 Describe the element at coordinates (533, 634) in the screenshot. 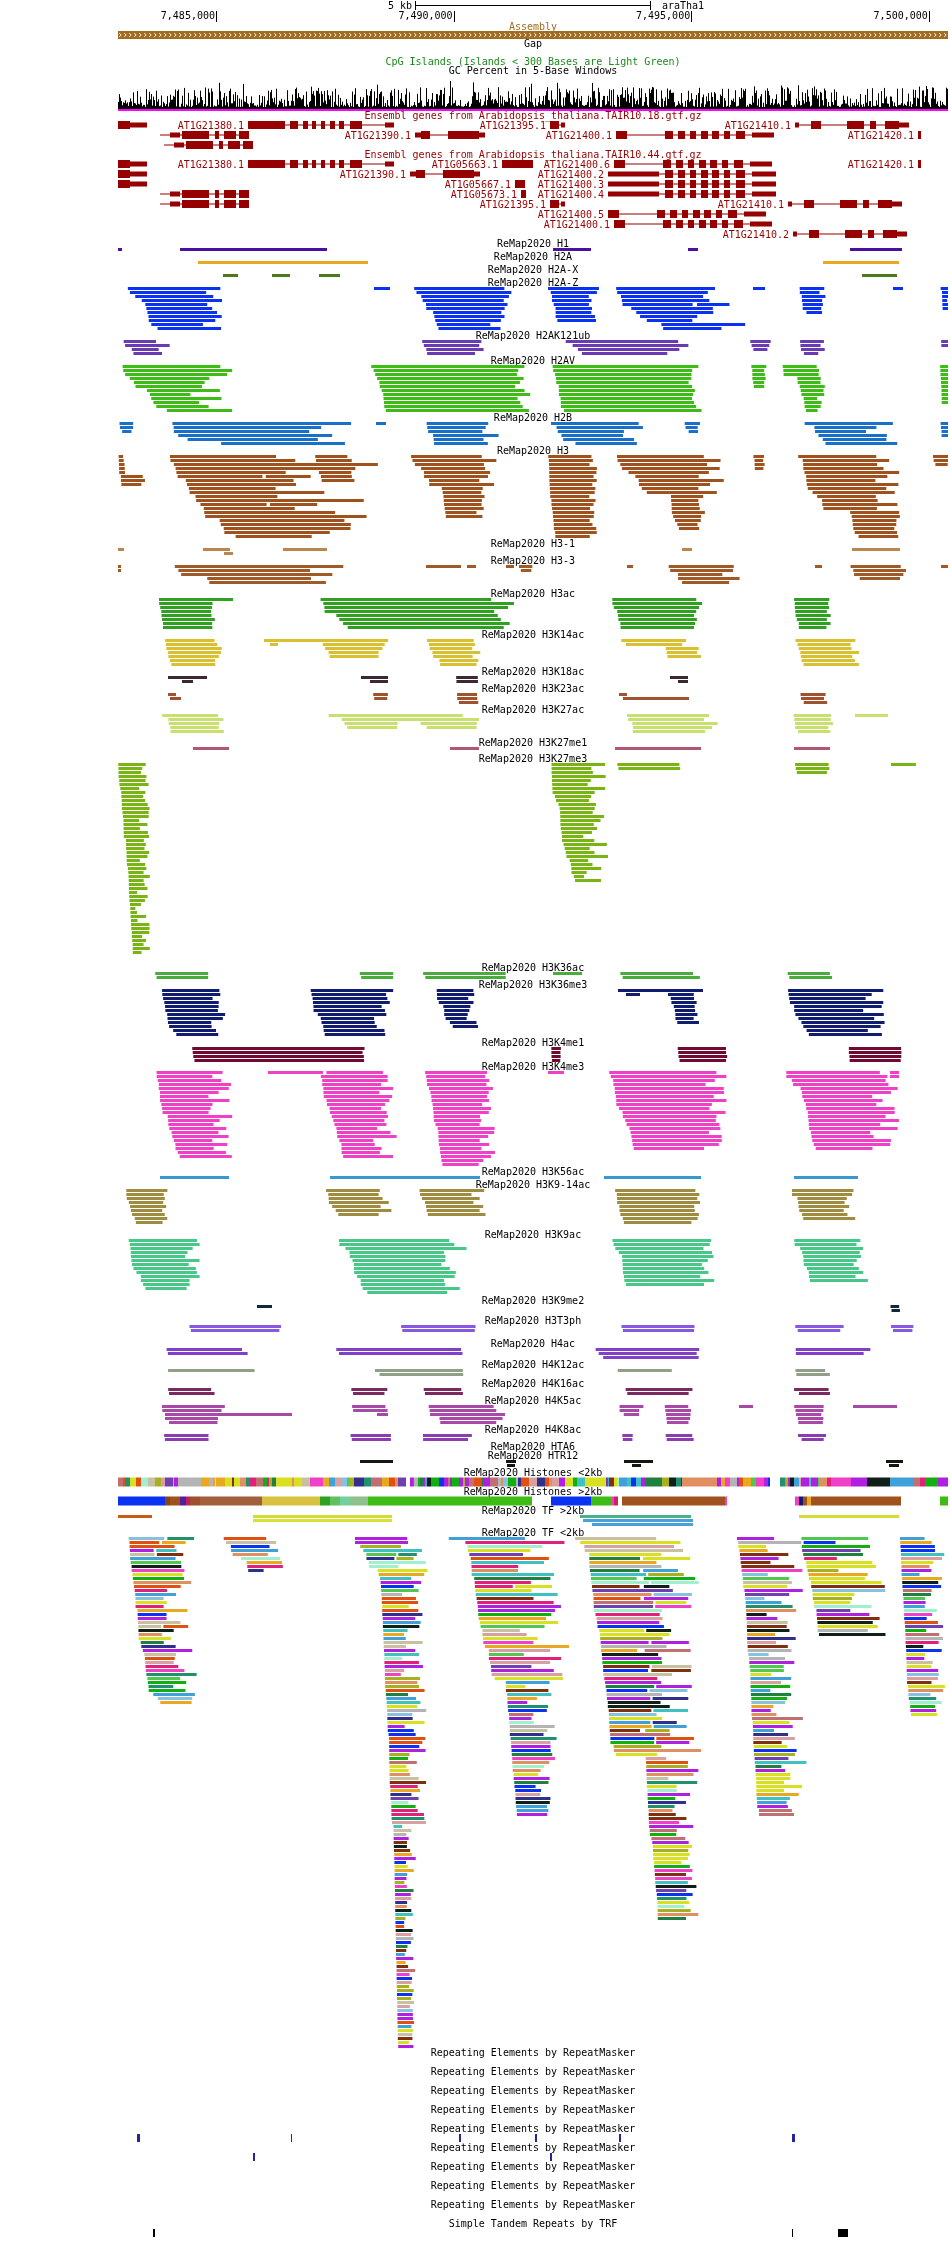

I see `track-label: ReMap2020 H3K14ac` at that location.